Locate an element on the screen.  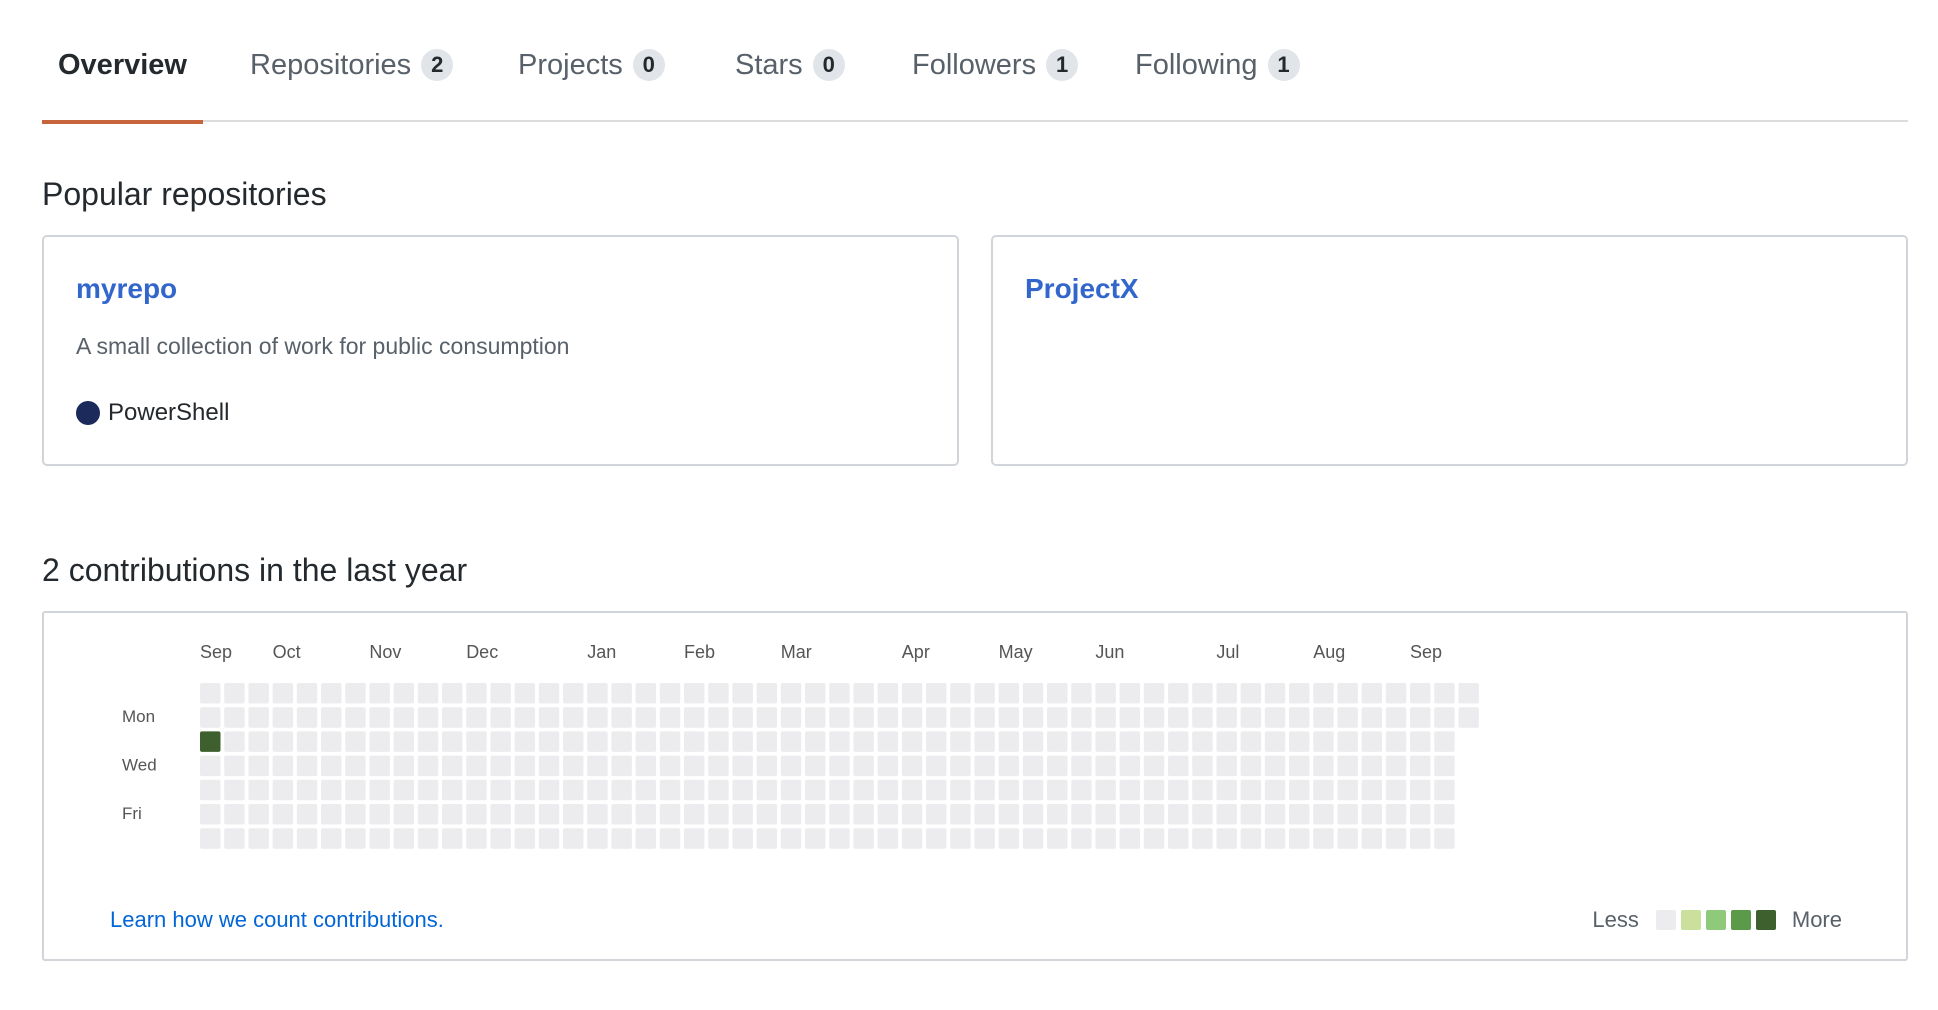
tab-followers: Followers 1 is located at coordinates (995, 83).